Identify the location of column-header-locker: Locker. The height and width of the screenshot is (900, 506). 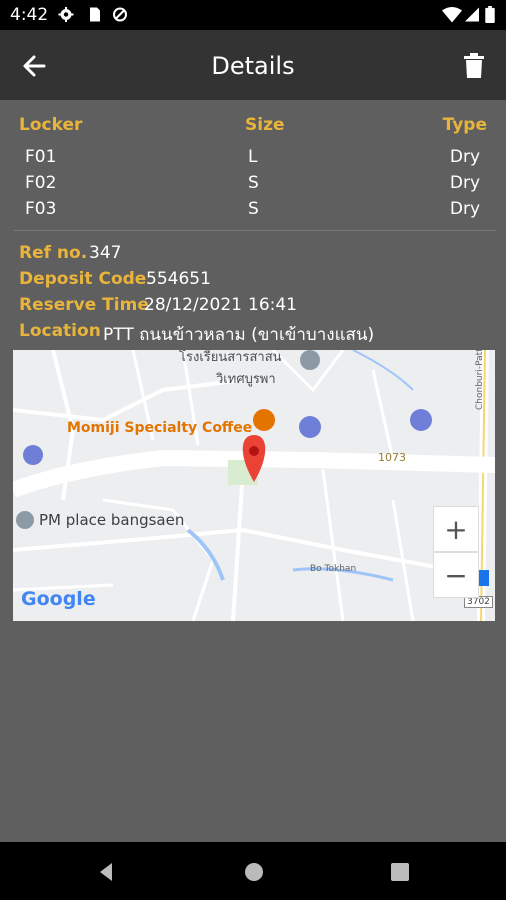
(51, 125).